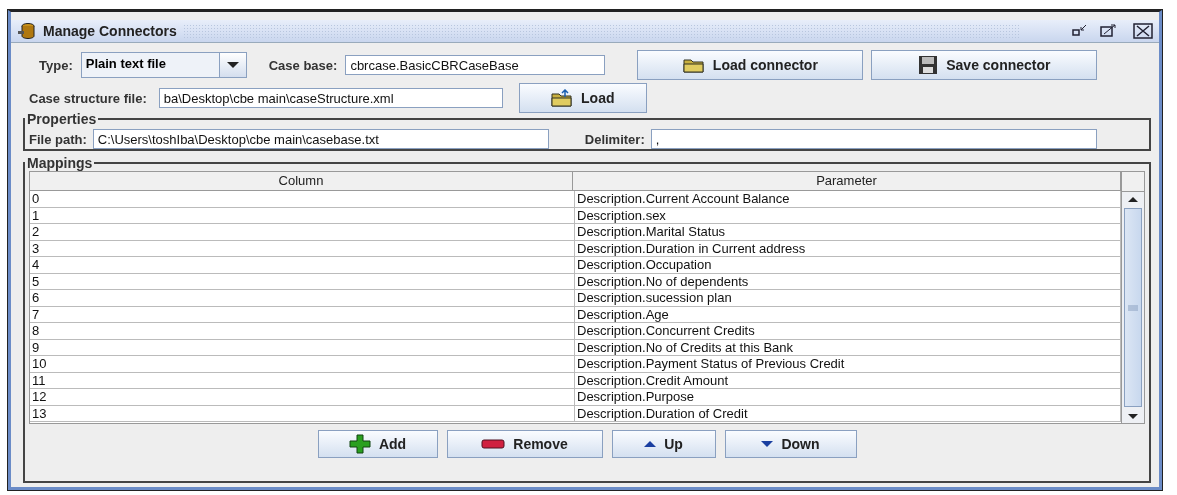  Describe the element at coordinates (302, 232) in the screenshot. I see `table-cell: 2` at that location.